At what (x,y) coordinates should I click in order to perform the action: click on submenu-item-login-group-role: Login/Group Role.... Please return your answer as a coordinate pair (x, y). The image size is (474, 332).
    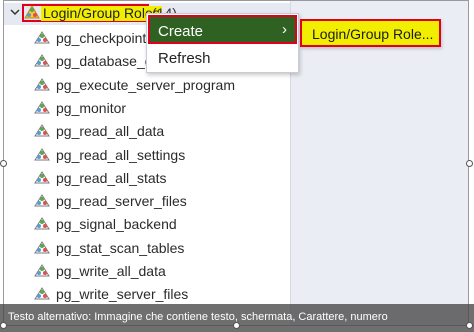
    Looking at the image, I should click on (370, 33).